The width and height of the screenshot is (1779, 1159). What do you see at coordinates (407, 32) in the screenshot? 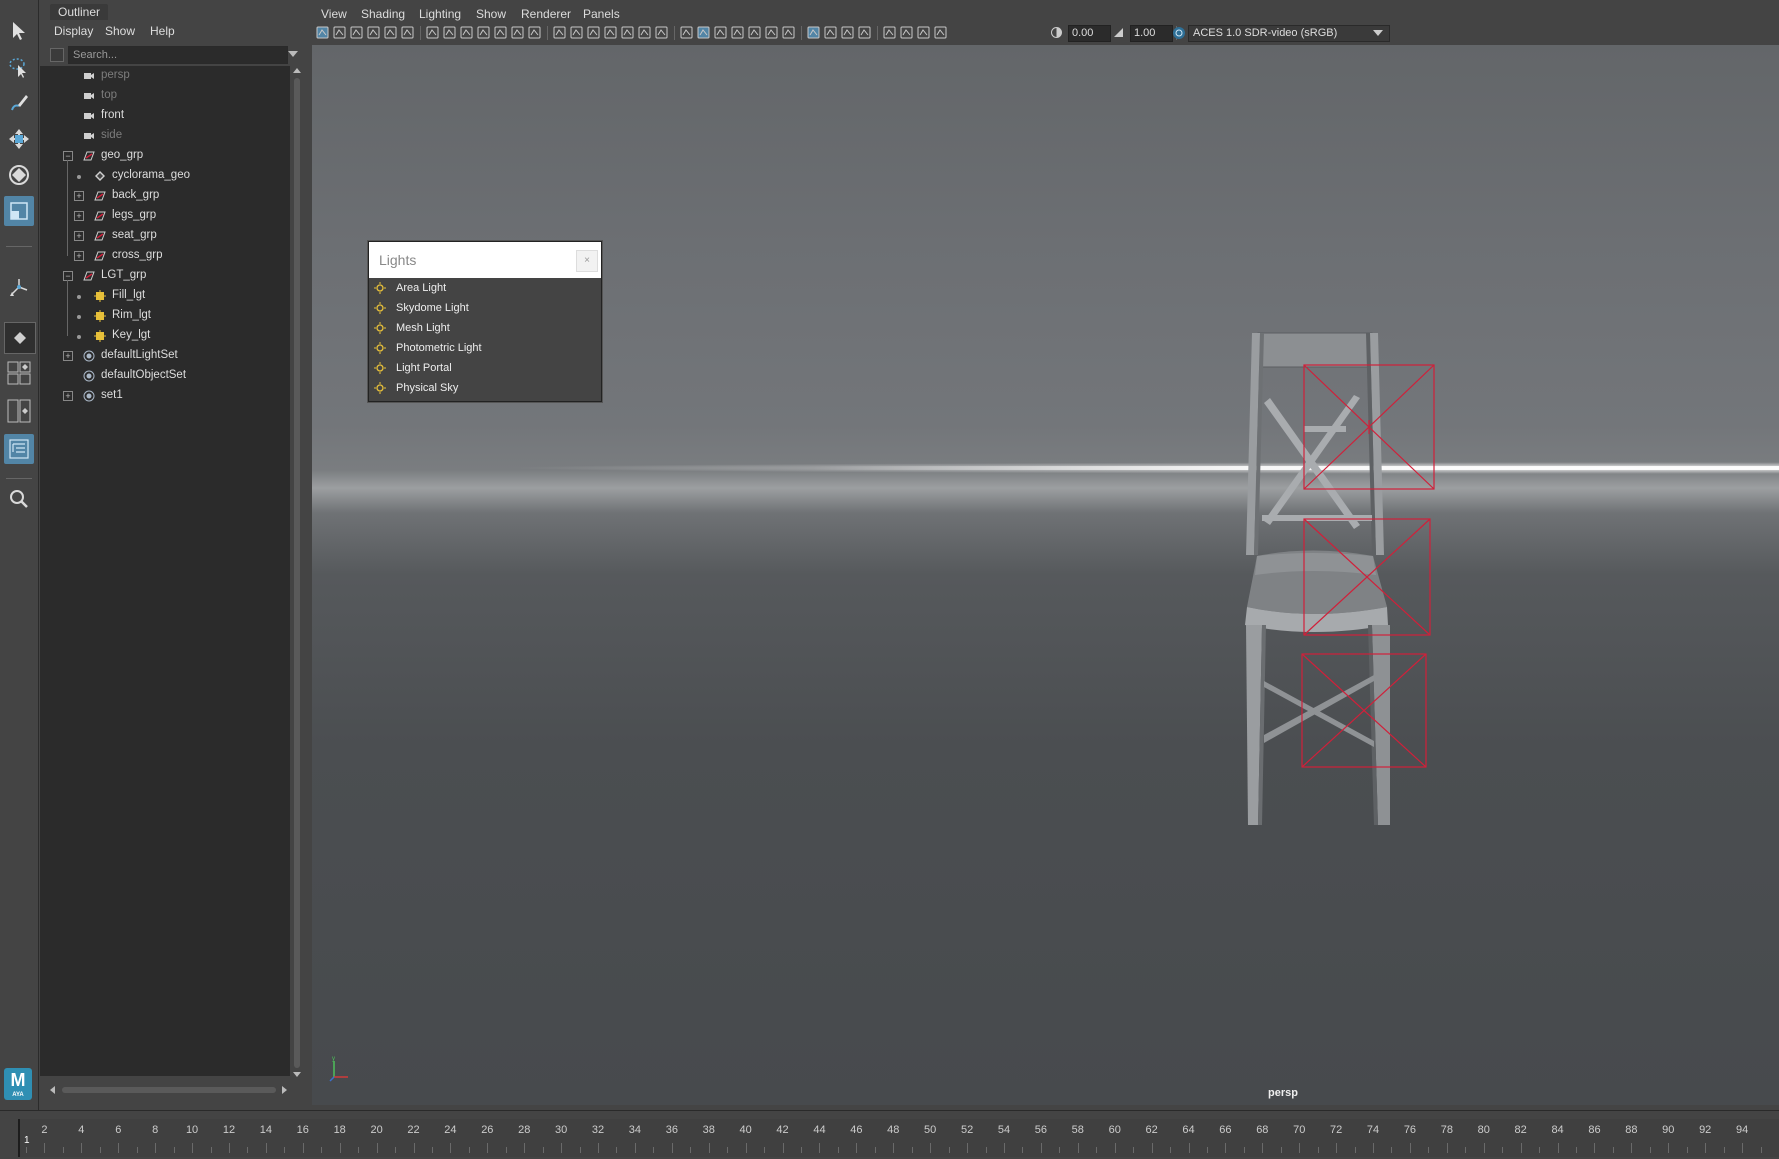
I see `grease-pencil-icon` at bounding box center [407, 32].